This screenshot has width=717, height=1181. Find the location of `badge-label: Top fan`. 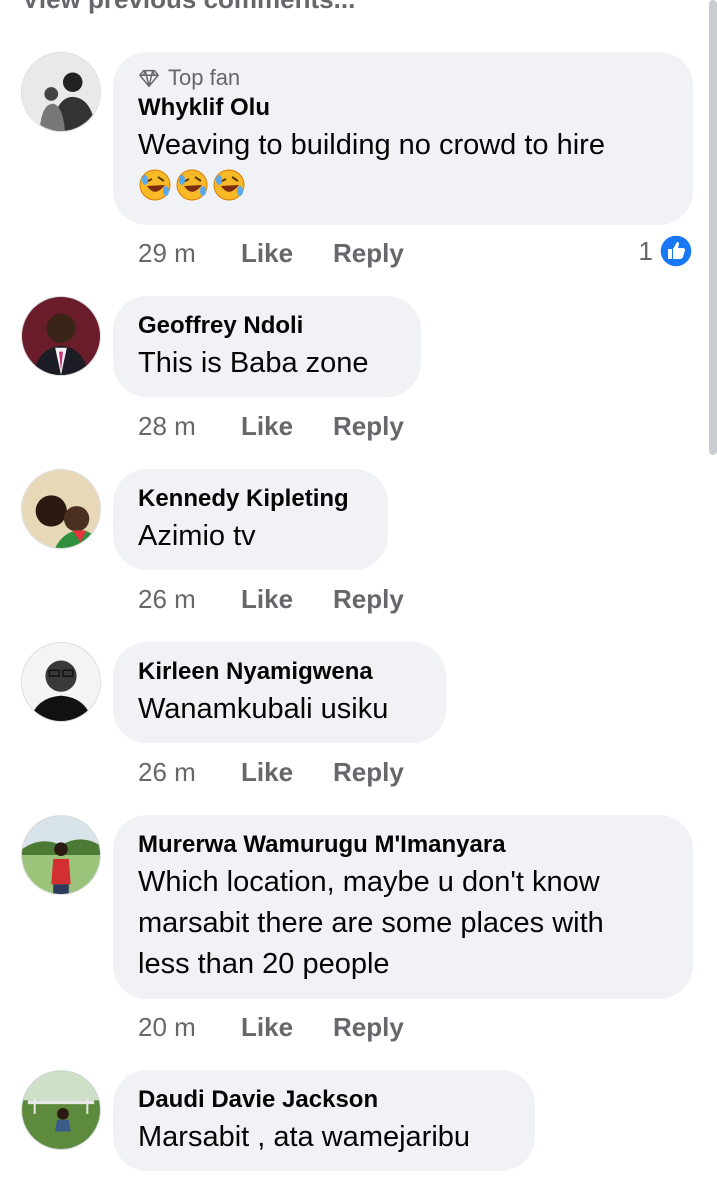

badge-label: Top fan is located at coordinates (204, 77).